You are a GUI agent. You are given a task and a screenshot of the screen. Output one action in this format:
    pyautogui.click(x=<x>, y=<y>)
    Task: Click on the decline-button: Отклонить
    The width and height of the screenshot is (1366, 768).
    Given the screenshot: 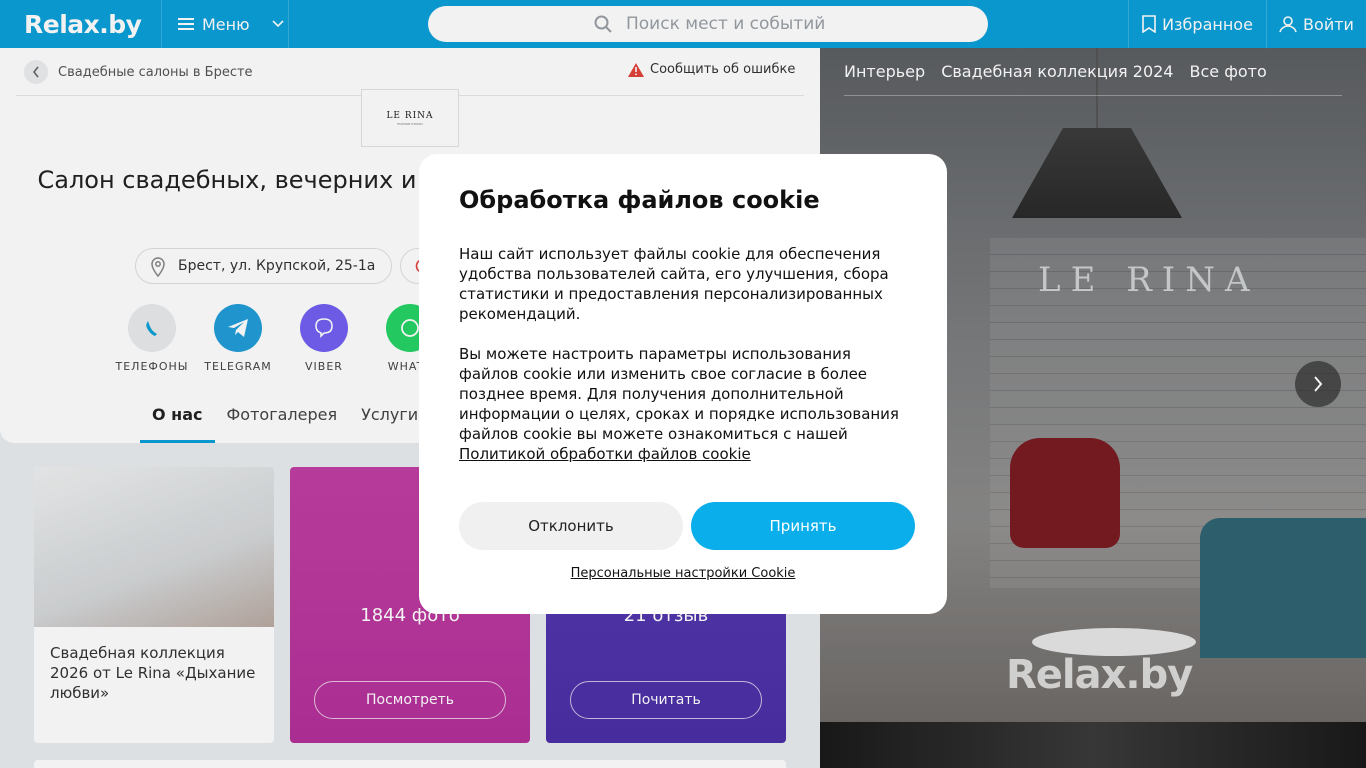 What is the action you would take?
    pyautogui.click(x=571, y=526)
    